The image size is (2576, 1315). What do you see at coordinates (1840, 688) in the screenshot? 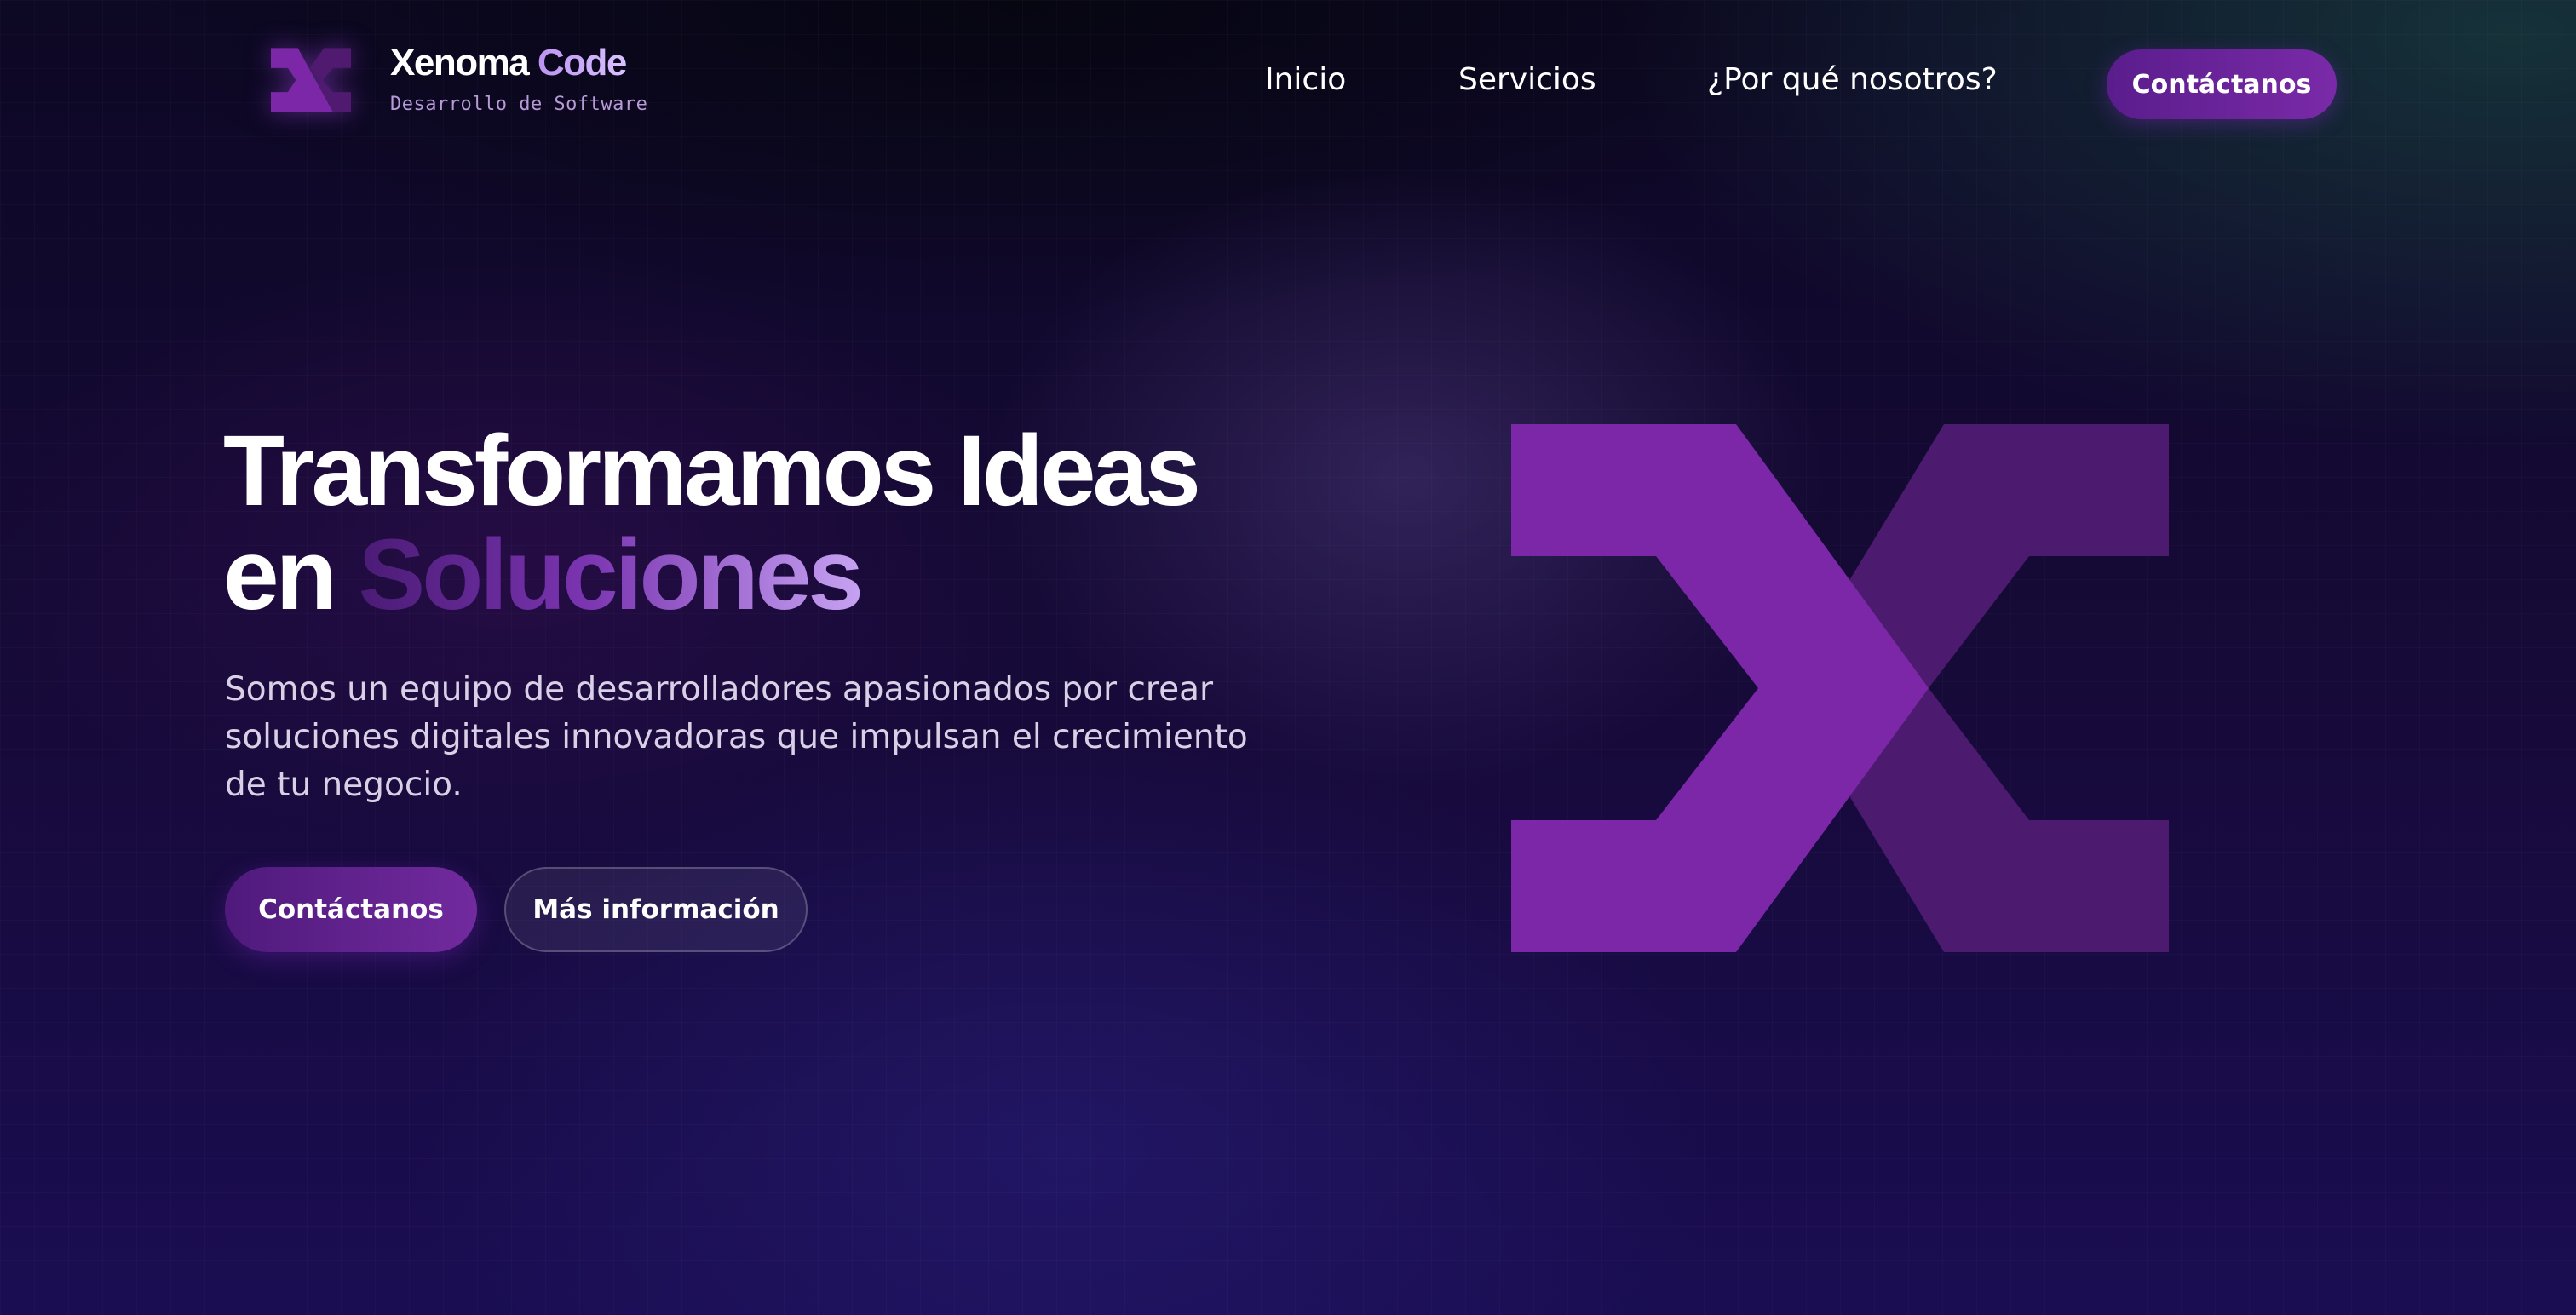
I see `x-logo-icon` at bounding box center [1840, 688].